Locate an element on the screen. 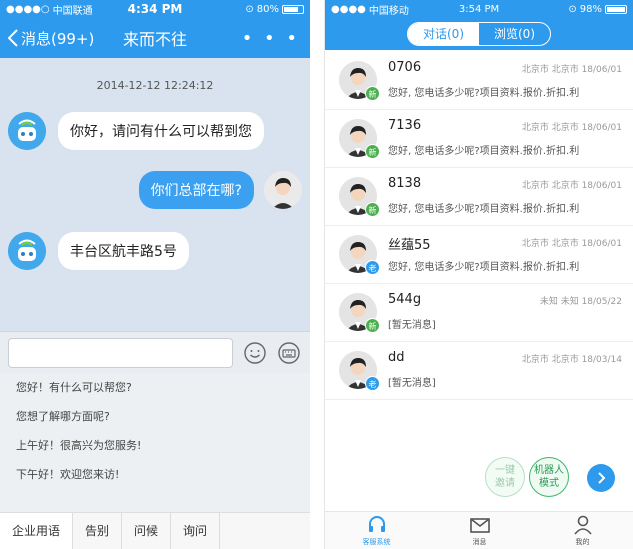 The image size is (633, 549). message-bubble-sent: 你们总部在哪? is located at coordinates (196, 190).